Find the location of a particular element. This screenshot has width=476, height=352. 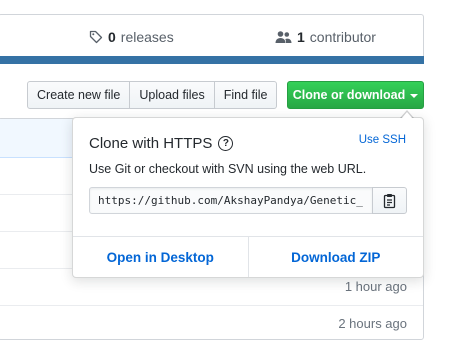

clone-actions: Open in Desktop Download ZIP is located at coordinates (248, 256).